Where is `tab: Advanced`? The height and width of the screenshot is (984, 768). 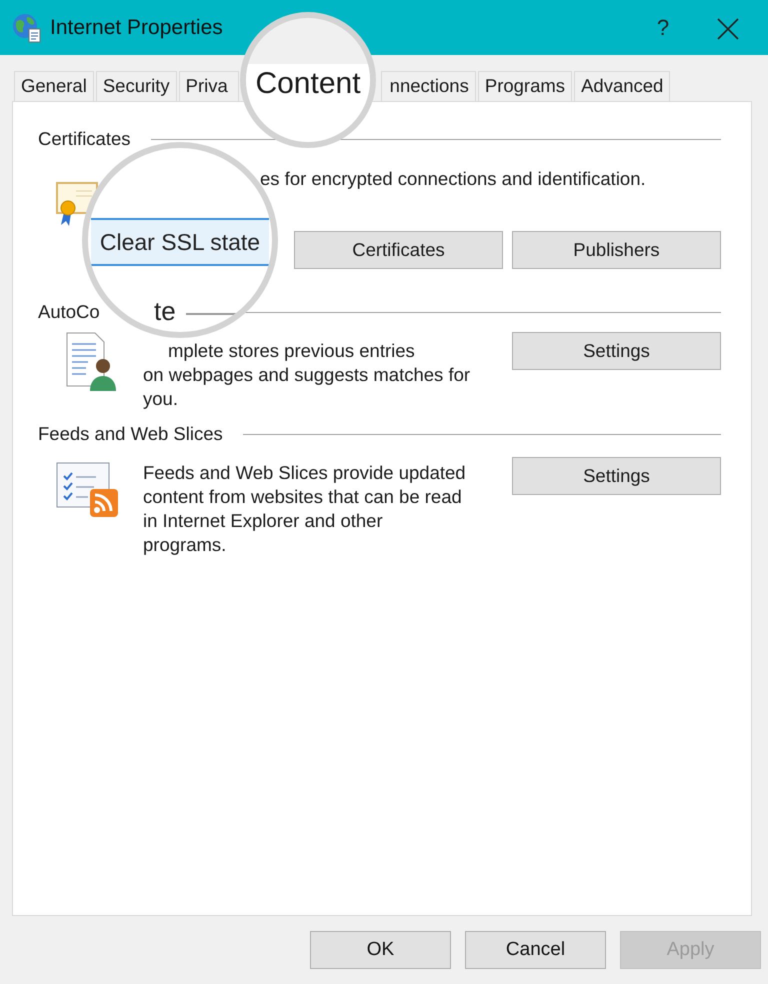 tab: Advanced is located at coordinates (622, 86).